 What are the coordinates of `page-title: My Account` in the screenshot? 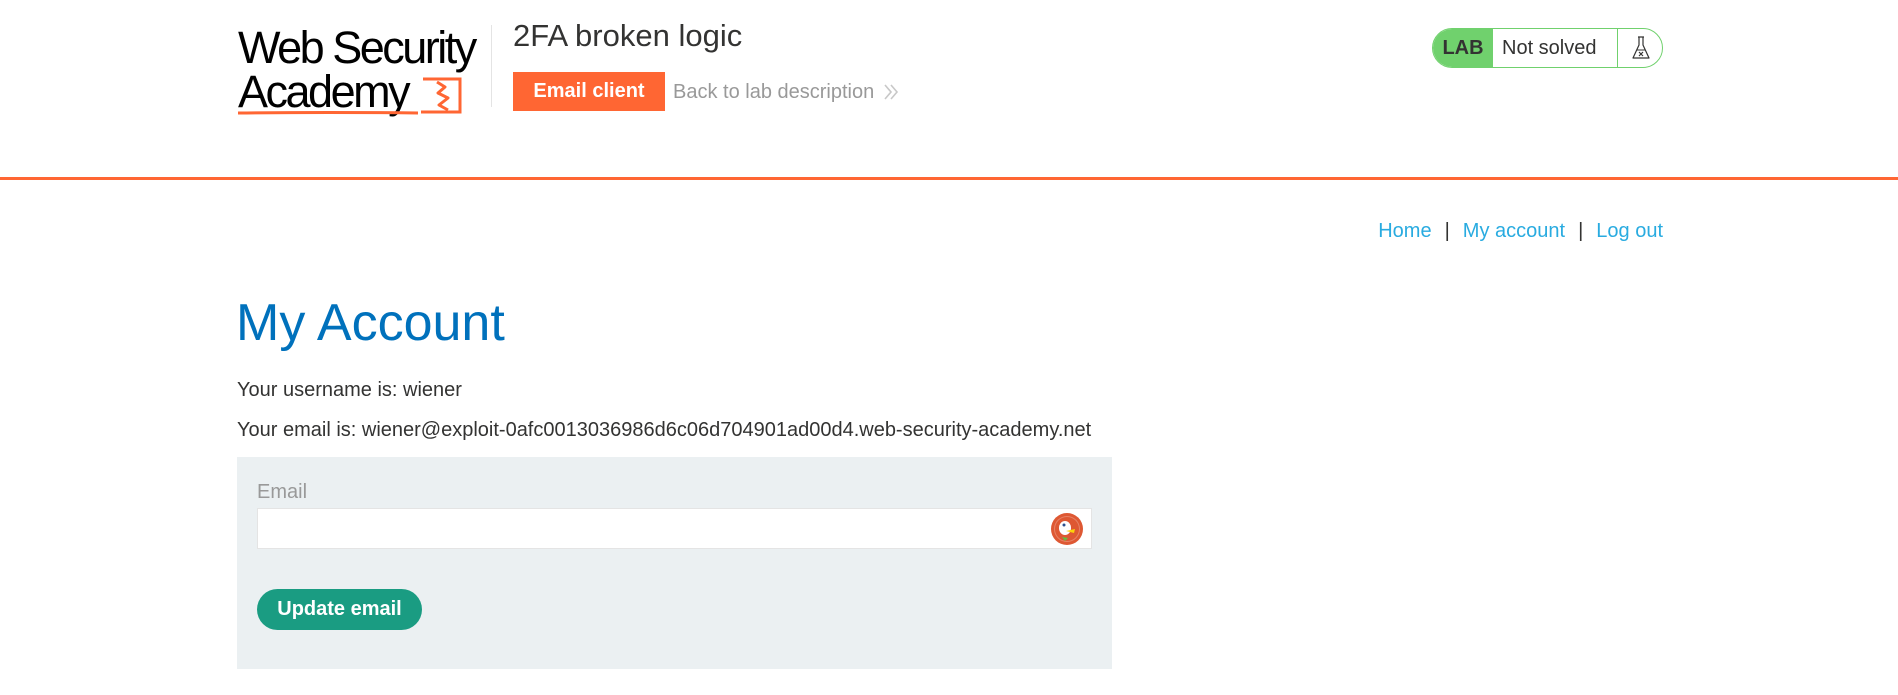 It's located at (370, 323).